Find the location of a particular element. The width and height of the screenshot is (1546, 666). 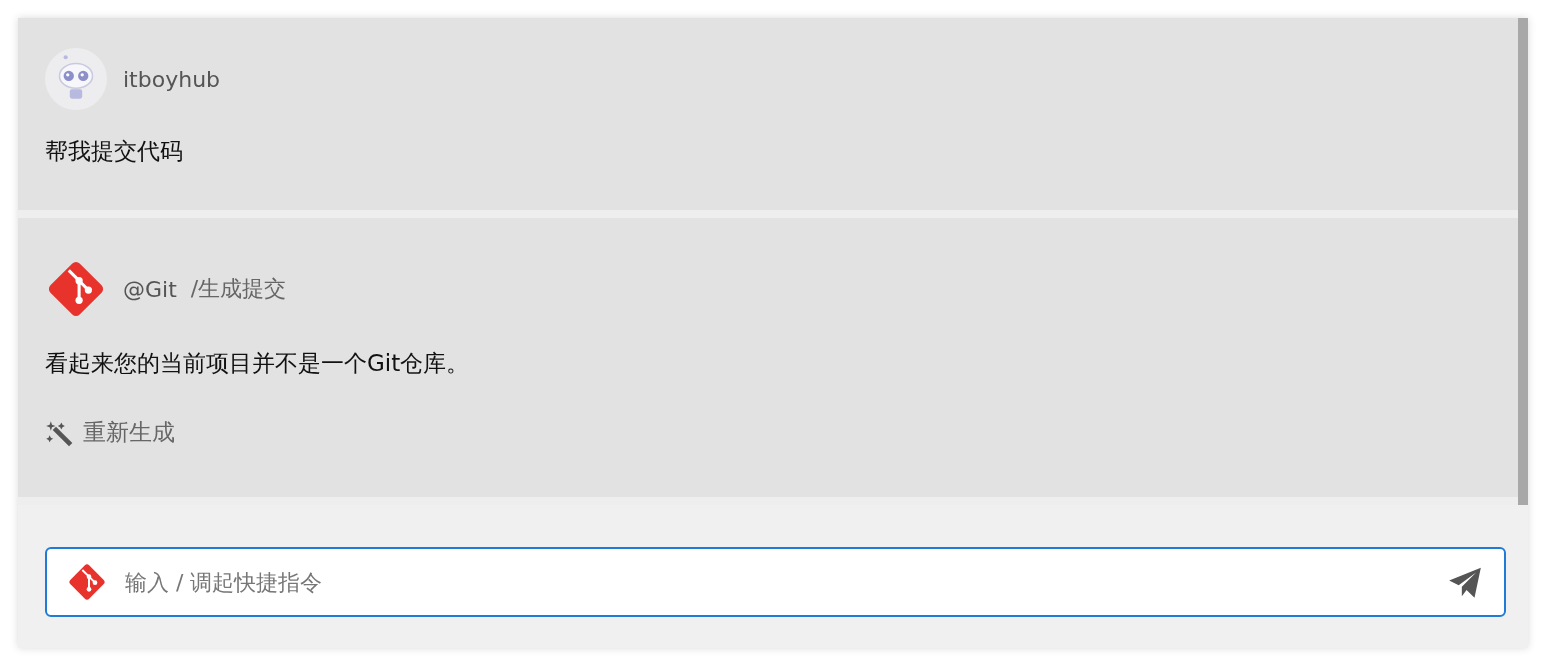

message-text: 看起来您的当前项目并不是一个Git仓库。 is located at coordinates (258, 363).